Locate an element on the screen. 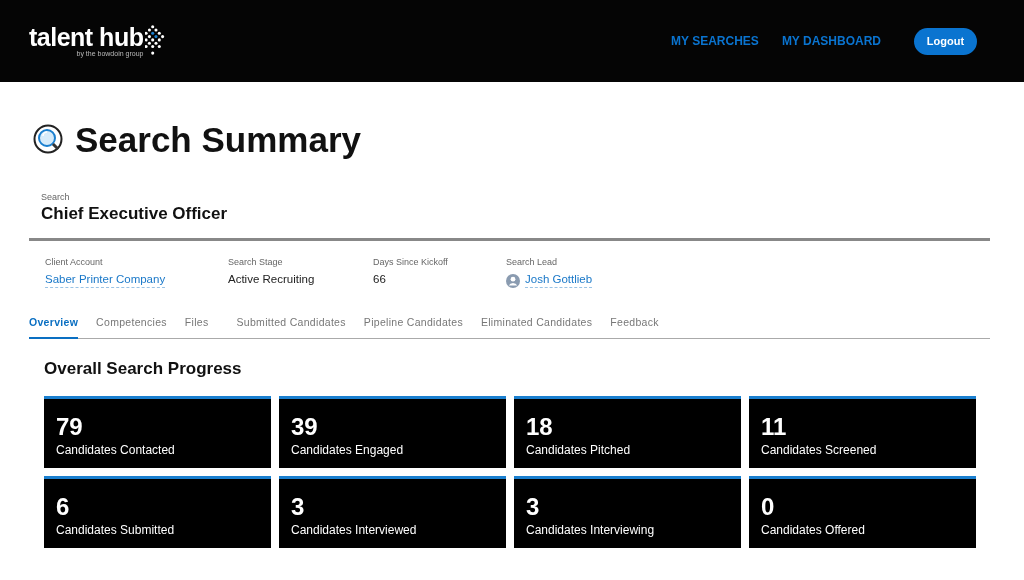 This screenshot has width=1024, height=580. page-title: Search Summary is located at coordinates (218, 140).